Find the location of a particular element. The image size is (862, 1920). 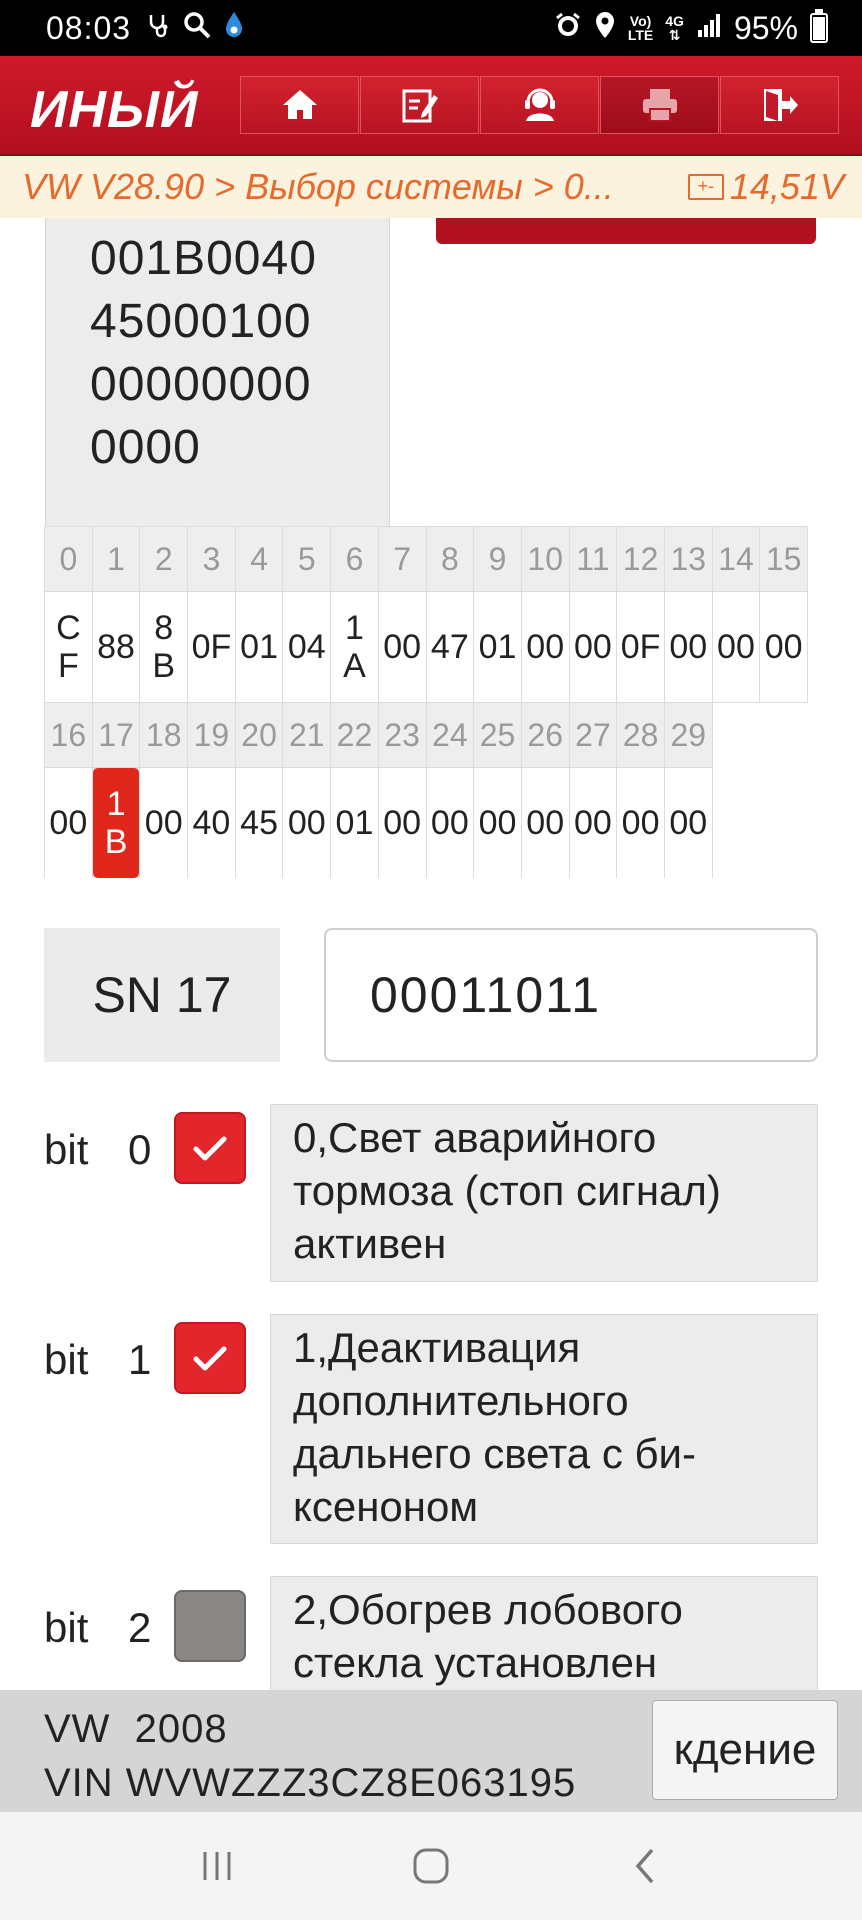

byte-value-row: 00 1 B 00 40 45 00 01 00 00 00 00 00 00 00 is located at coordinates (431, 822).